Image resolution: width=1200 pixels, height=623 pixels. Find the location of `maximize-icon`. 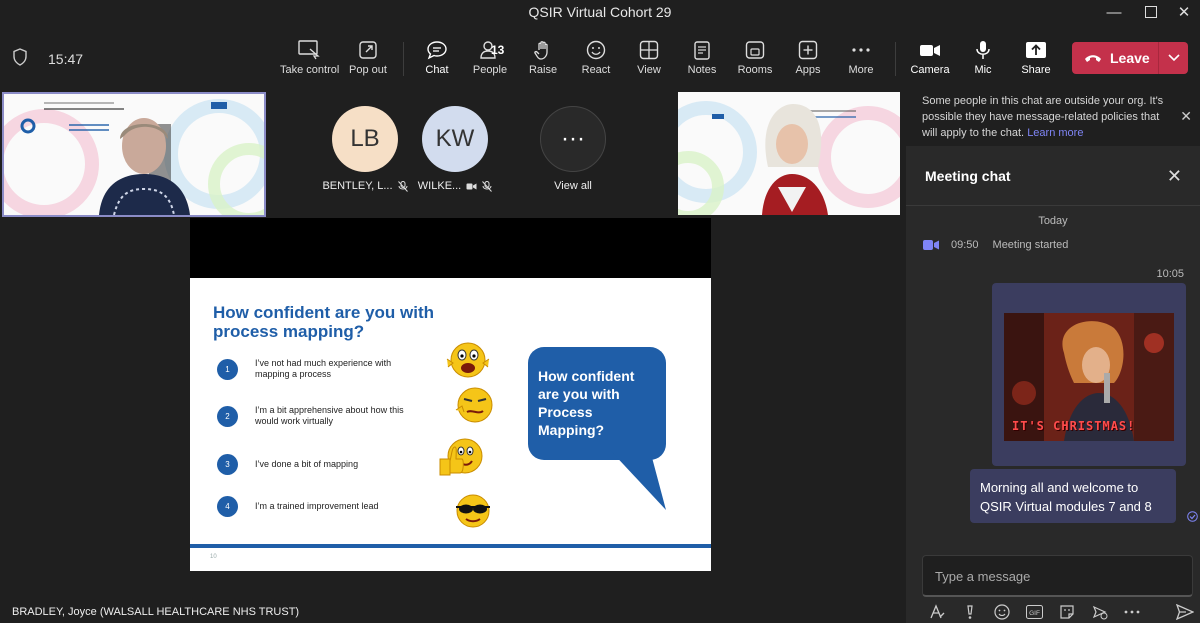

maximize-icon is located at coordinates (1151, 12).